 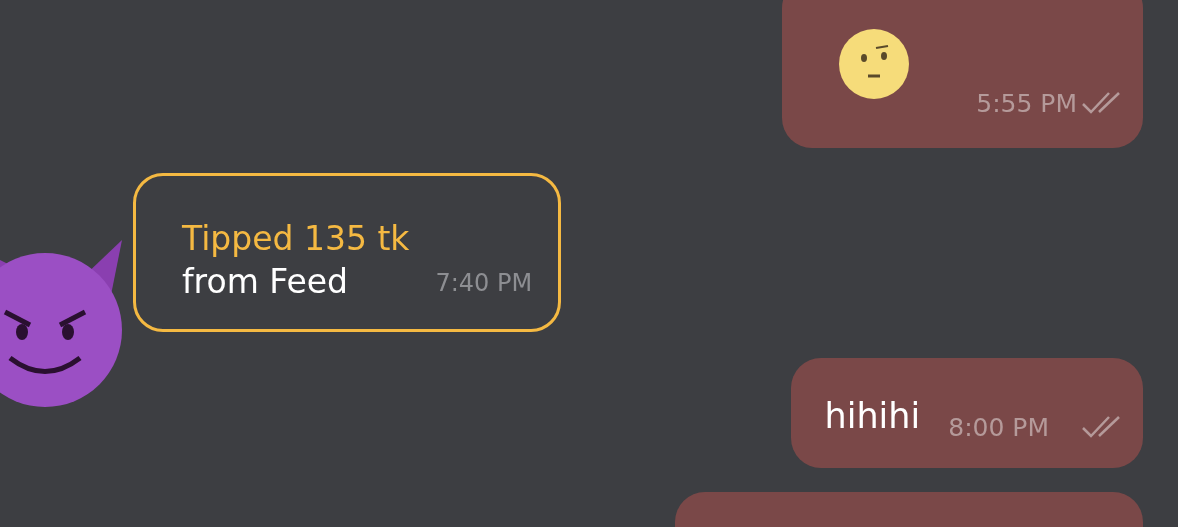 What do you see at coordinates (998, 427) in the screenshot?
I see `message-time: 8:00 PM` at bounding box center [998, 427].